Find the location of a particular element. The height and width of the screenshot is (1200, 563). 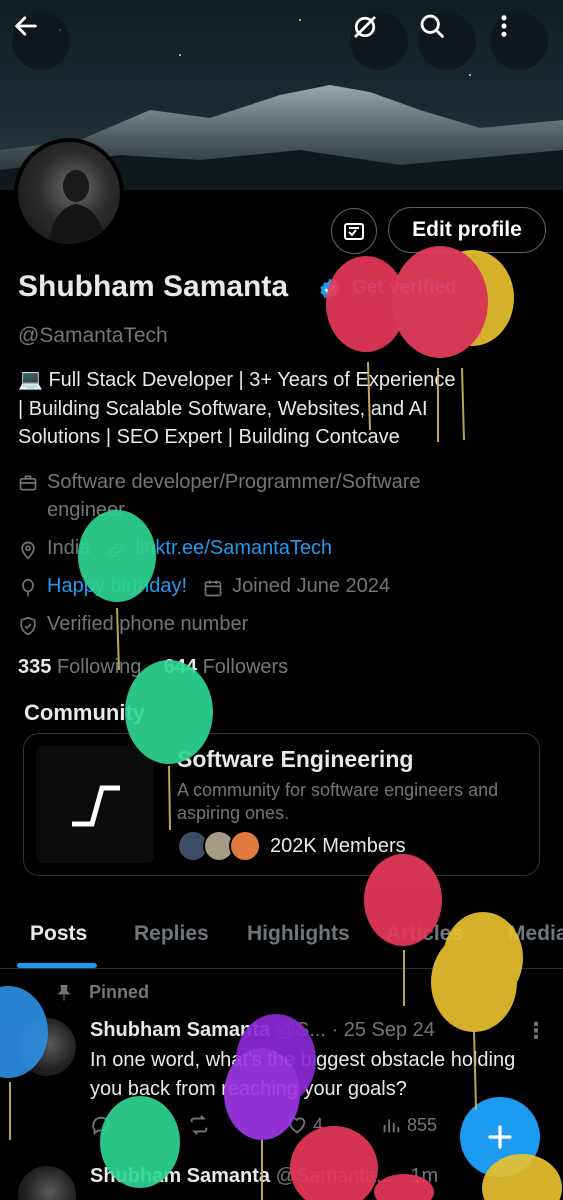

verified-phone-text: Verified phone number is located at coordinates (148, 624).